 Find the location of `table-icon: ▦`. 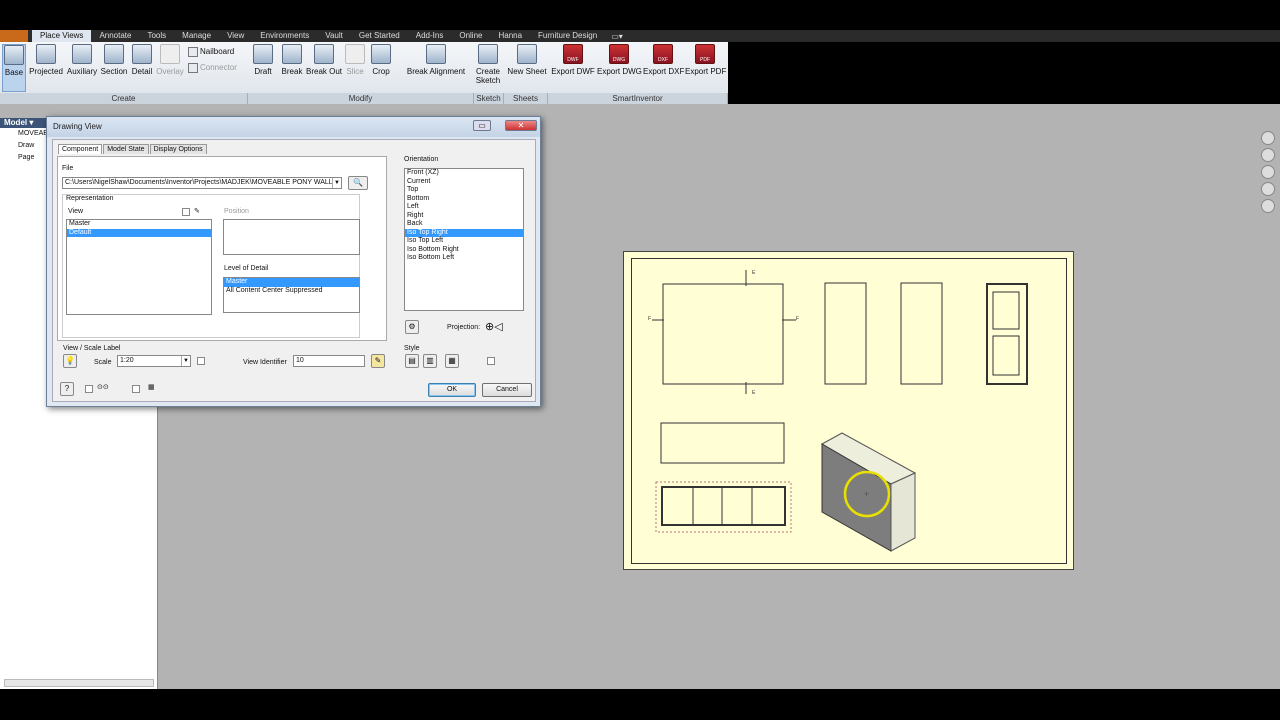

table-icon: ▦ is located at coordinates (151, 387).